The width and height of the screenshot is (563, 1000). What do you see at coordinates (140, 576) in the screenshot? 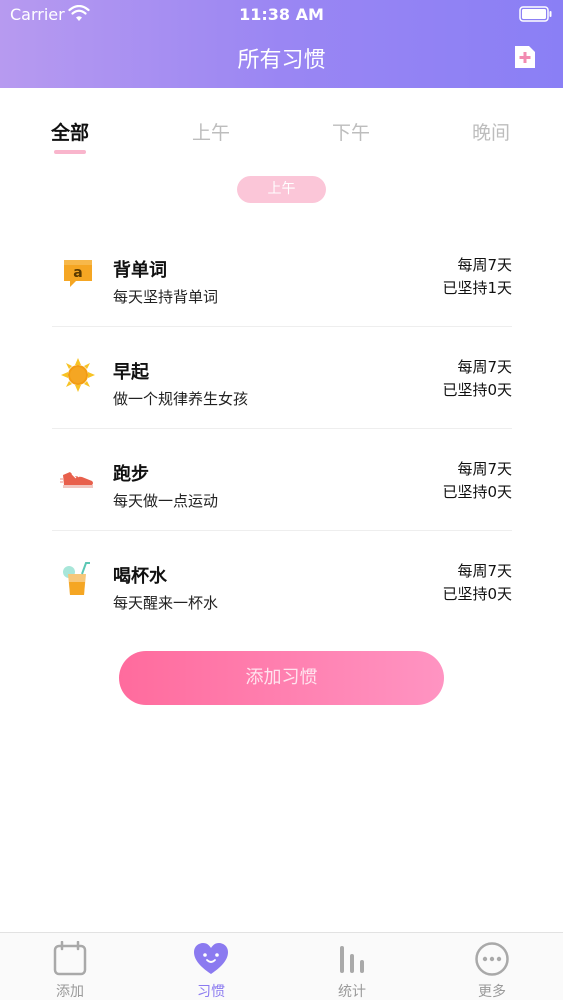
I see `habit-name: 喝杯水` at bounding box center [140, 576].